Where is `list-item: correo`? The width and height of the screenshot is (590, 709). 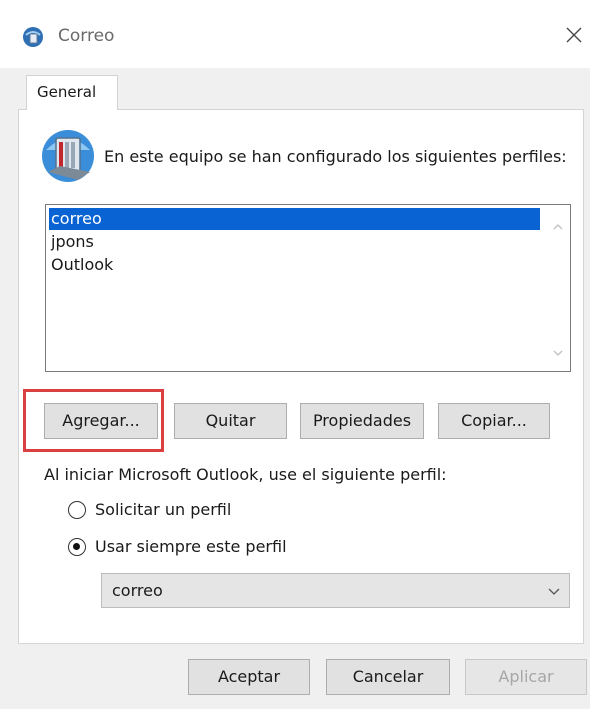 list-item: correo is located at coordinates (294, 219).